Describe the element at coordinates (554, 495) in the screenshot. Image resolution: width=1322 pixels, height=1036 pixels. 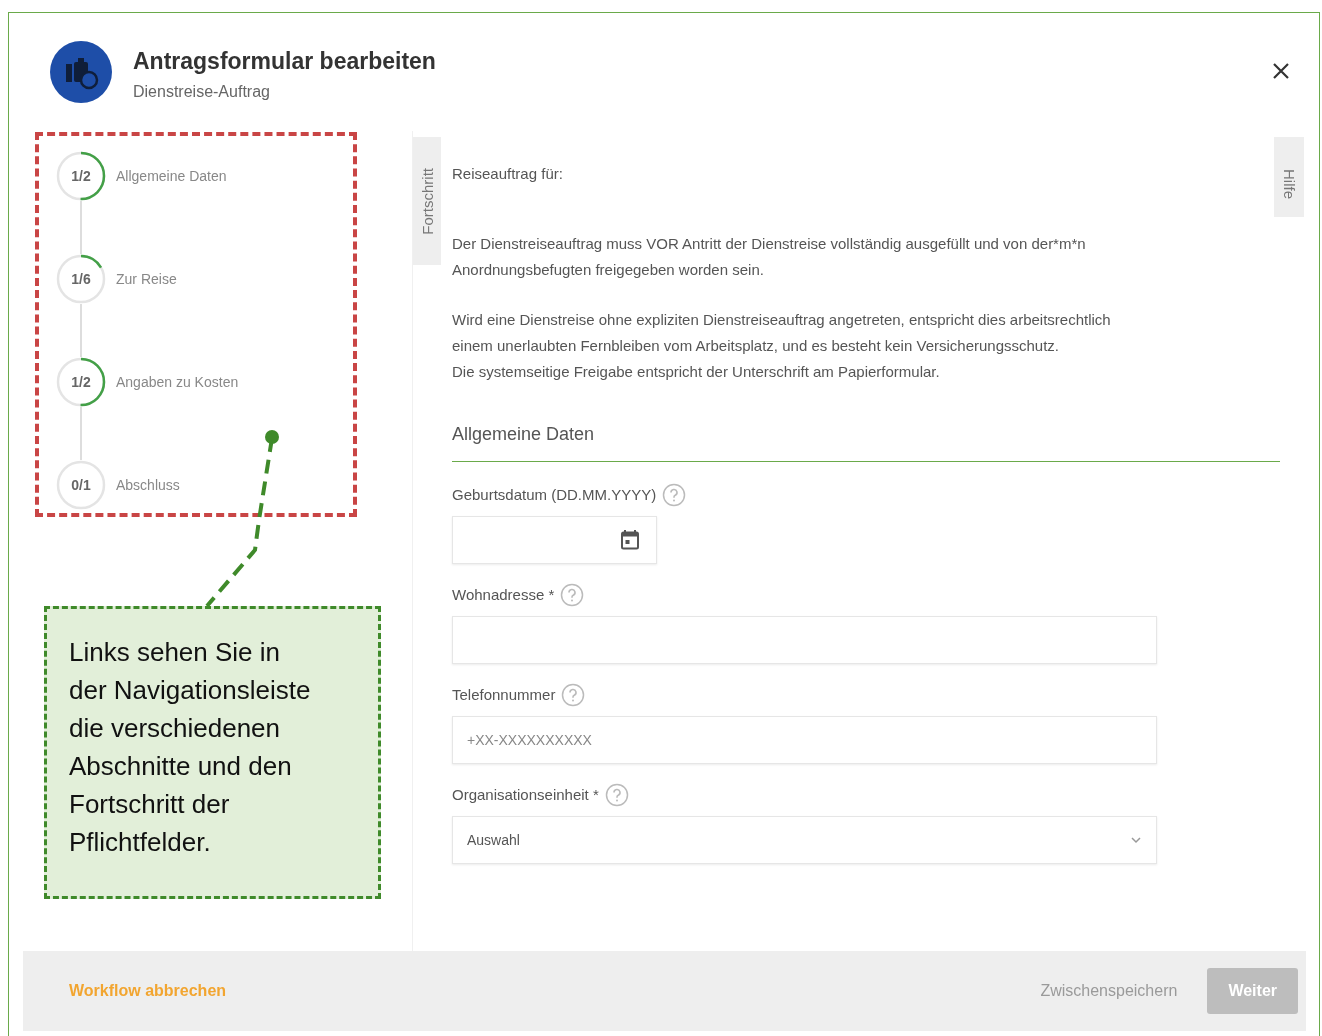
I see `field-label: Geburtsdatum (DD.MM.YYYY)` at that location.